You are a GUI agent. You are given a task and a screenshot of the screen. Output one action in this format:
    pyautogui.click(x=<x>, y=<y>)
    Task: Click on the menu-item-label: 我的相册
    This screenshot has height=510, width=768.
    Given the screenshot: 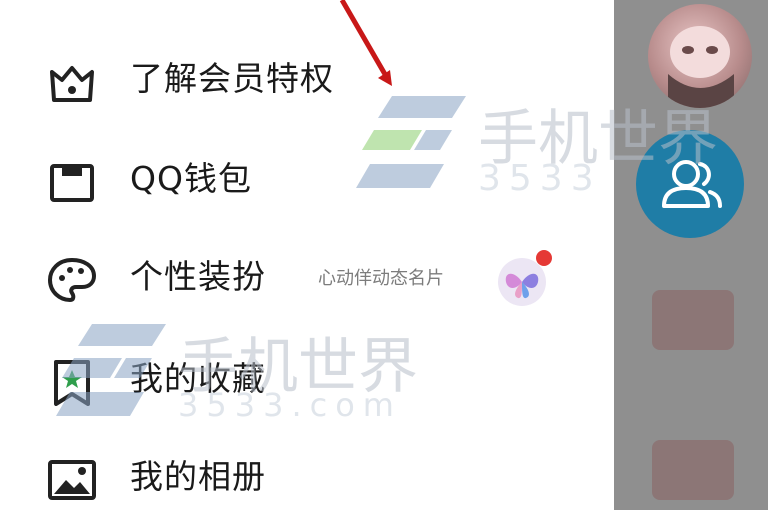 What is the action you would take?
    pyautogui.click(x=198, y=476)
    